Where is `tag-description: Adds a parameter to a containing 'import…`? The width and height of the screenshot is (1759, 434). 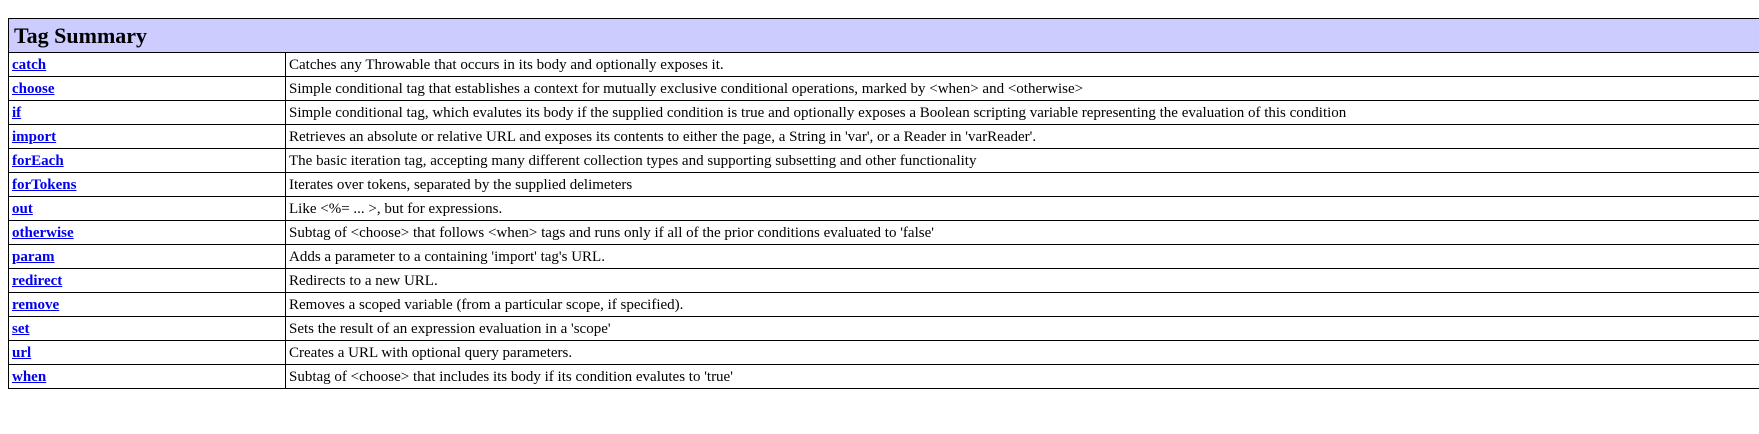
tag-description: Adds a parameter to a containing 'import… is located at coordinates (1022, 256).